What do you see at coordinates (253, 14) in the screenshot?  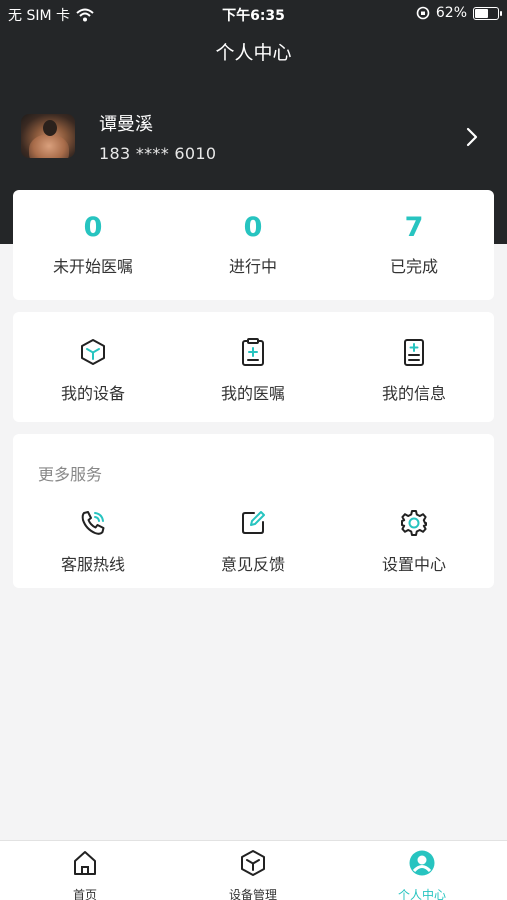 I see `status-bar: 无 SIM 卡 下午6:35 62%` at bounding box center [253, 14].